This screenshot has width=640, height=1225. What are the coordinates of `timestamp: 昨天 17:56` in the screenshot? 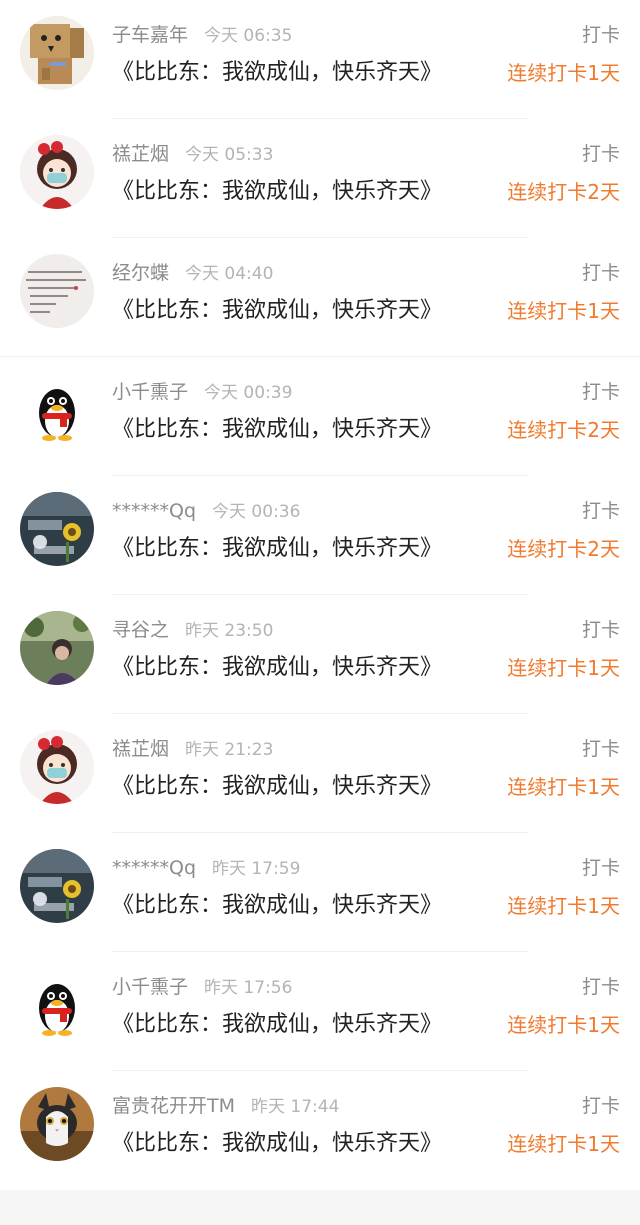 It's located at (248, 988).